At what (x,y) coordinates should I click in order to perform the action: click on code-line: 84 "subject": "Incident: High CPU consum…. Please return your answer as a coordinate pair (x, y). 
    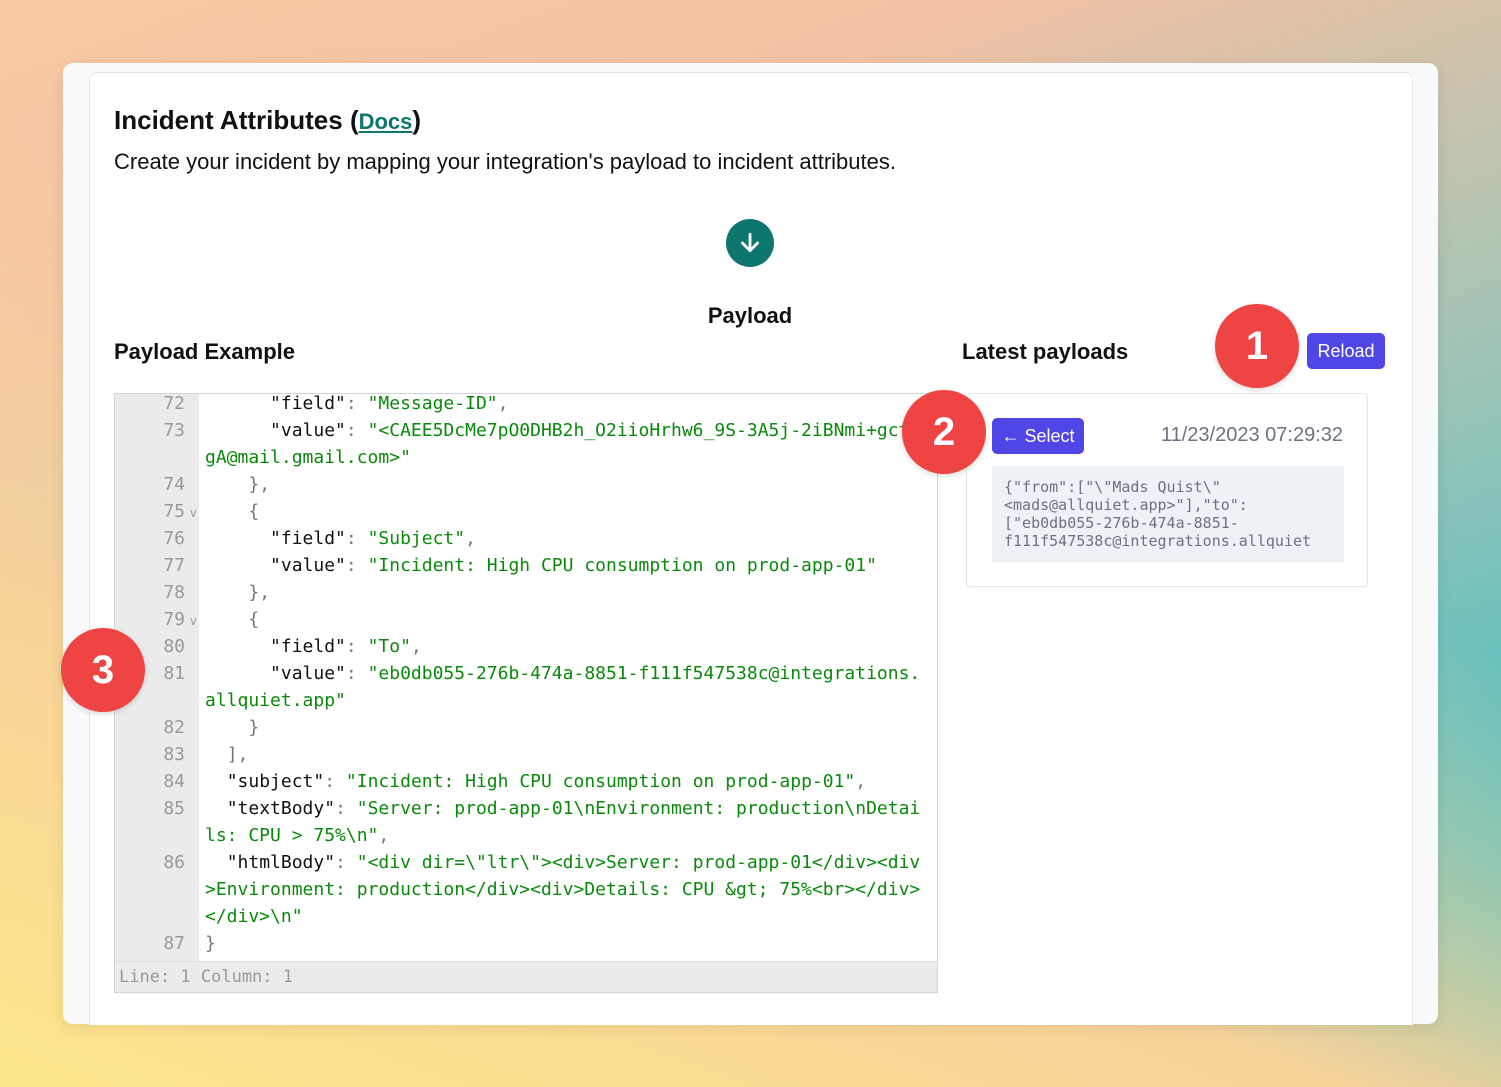
    Looking at the image, I should click on (526, 781).